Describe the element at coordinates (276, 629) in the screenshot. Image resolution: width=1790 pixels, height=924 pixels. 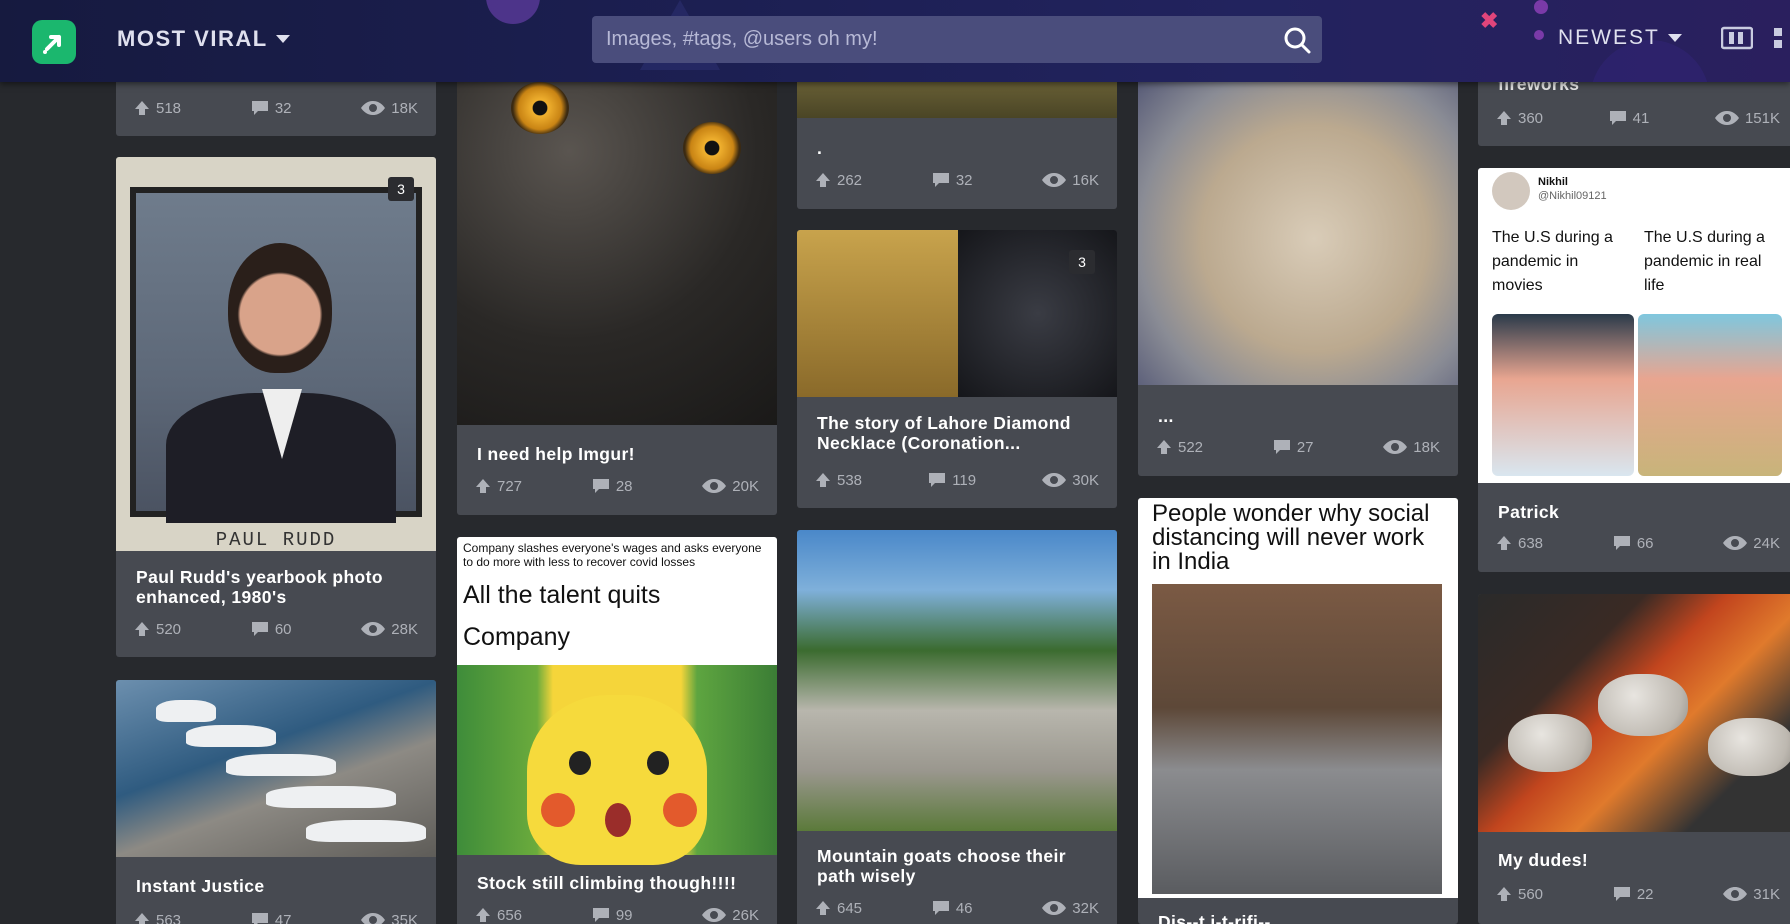
I see `post-stats: 520 60 28K` at that location.